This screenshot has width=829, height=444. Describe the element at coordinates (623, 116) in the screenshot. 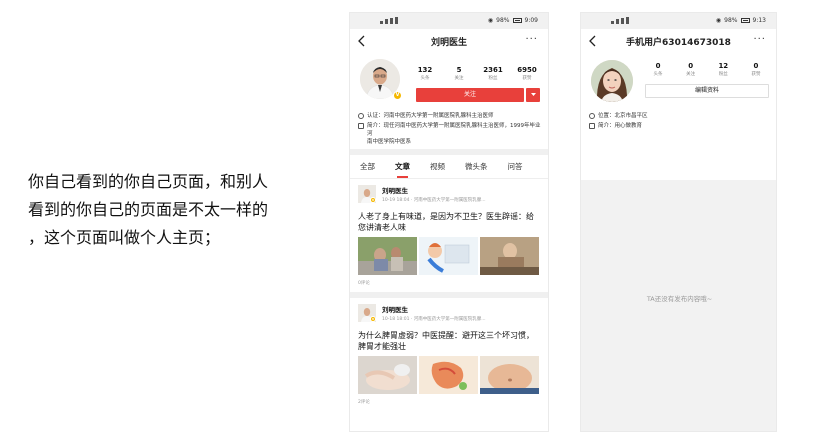

I see `location-text: 位置：北京市昌平区` at that location.